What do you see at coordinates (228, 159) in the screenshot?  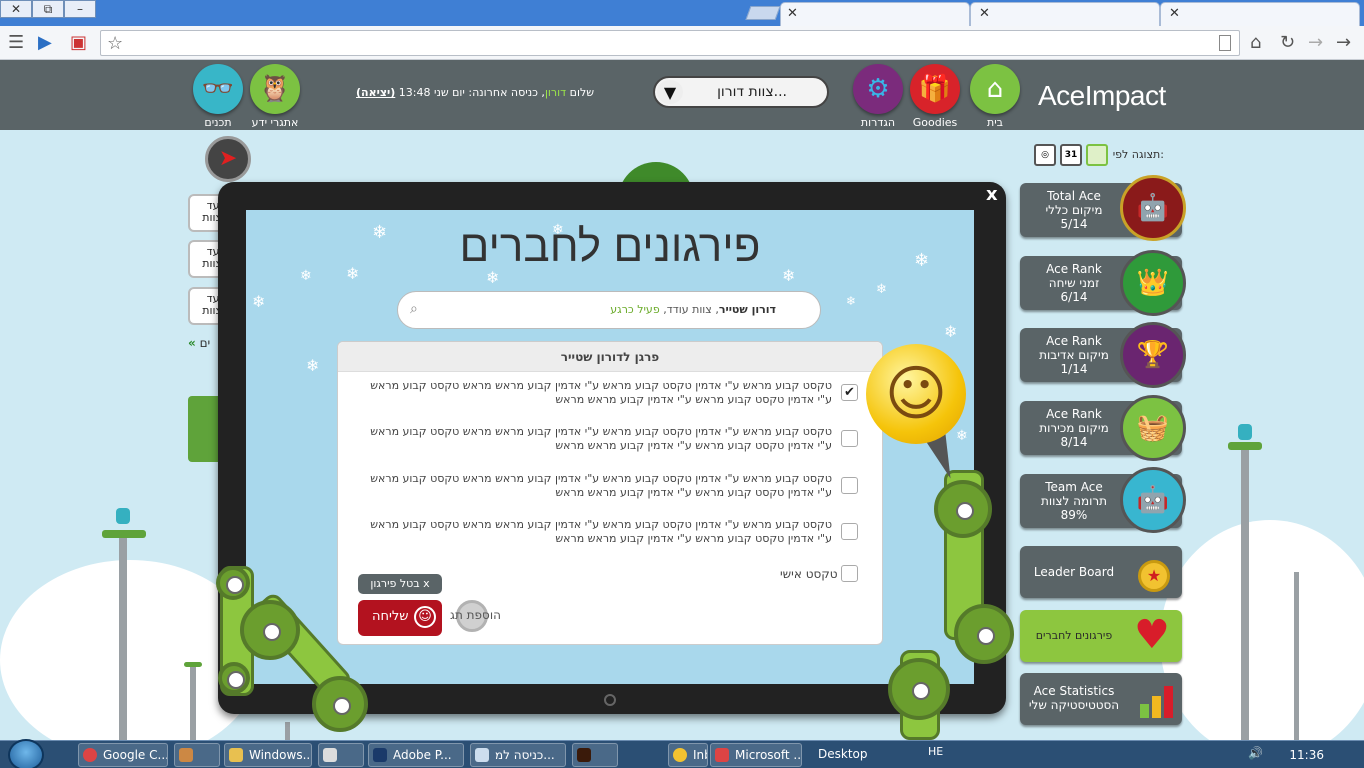 I see `compass-icon: ➤` at bounding box center [228, 159].